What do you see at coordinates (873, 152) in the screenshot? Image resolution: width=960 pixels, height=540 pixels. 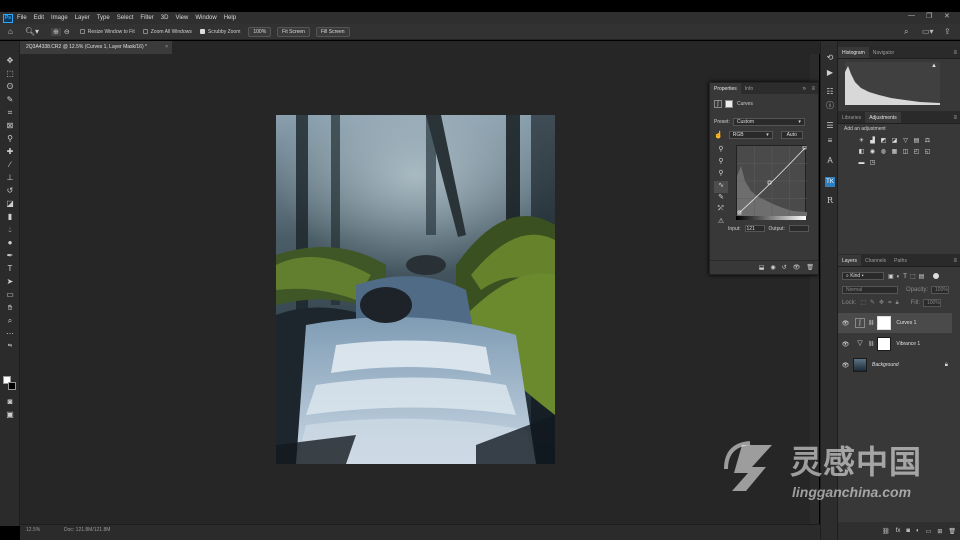 I see `photo-filter-icon: ◉` at bounding box center [873, 152].